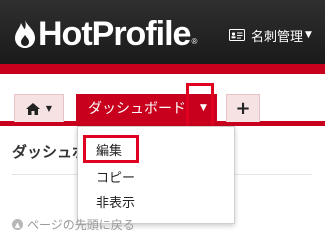  What do you see at coordinates (81, 225) in the screenshot?
I see `back-to-top-label: ページの先頭に戻る` at bounding box center [81, 225].